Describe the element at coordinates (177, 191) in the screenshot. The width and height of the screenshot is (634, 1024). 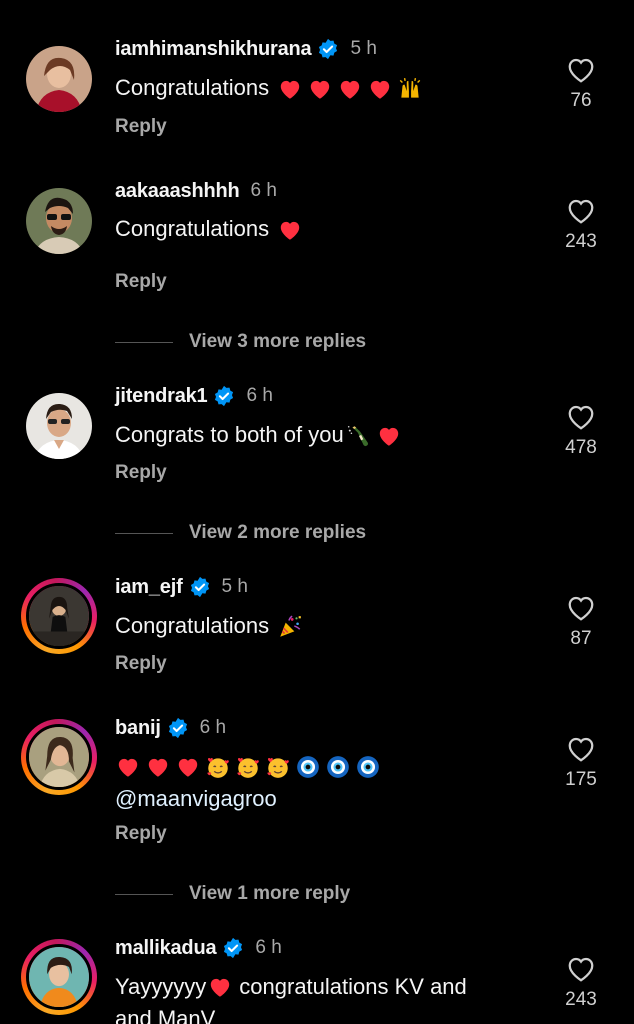
I see `username: aakaaashhhh` at that location.